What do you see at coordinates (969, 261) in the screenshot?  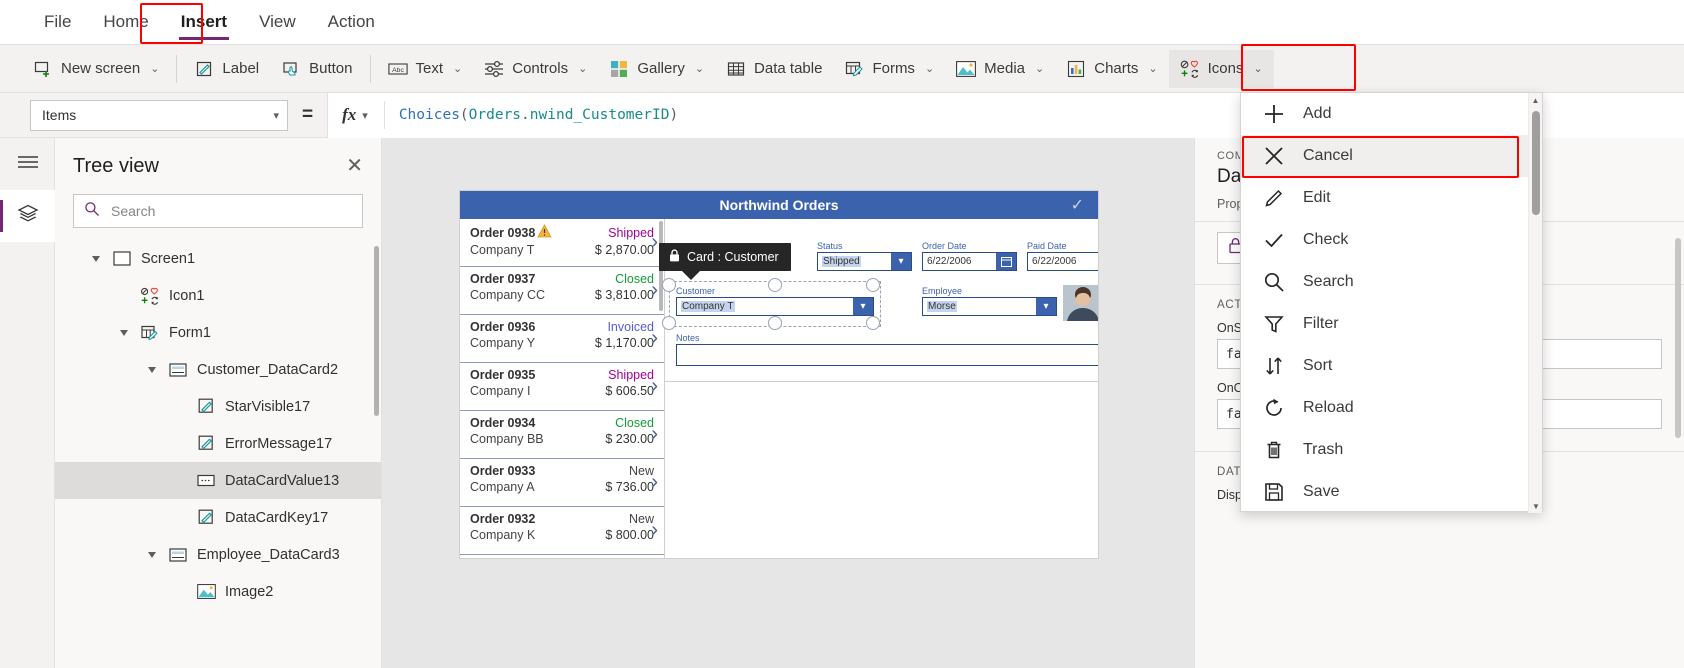 I see `order-date-input: 6/22/2006` at bounding box center [969, 261].